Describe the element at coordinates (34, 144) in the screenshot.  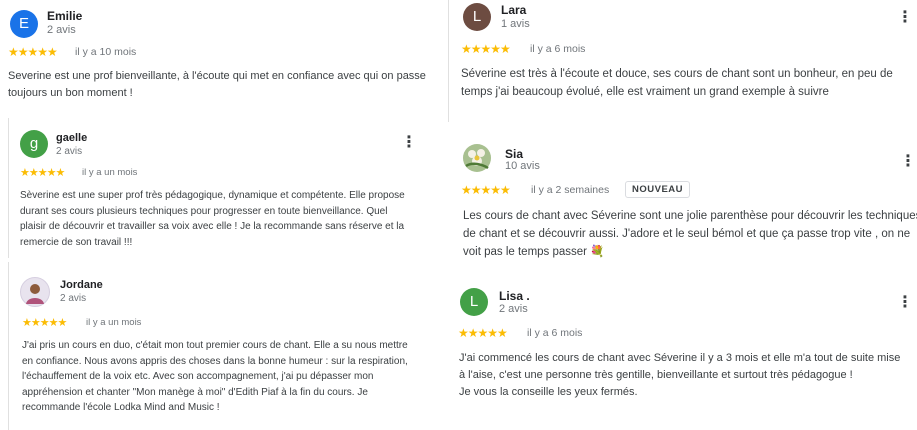
I see `avatar: g` at that location.